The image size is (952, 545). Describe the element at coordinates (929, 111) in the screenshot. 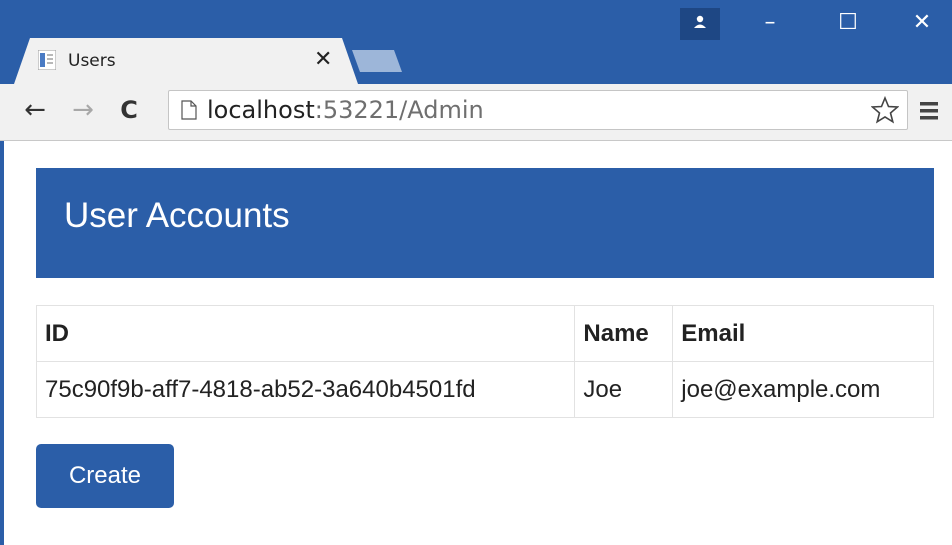

I see `hamburger-menu-icon` at that location.